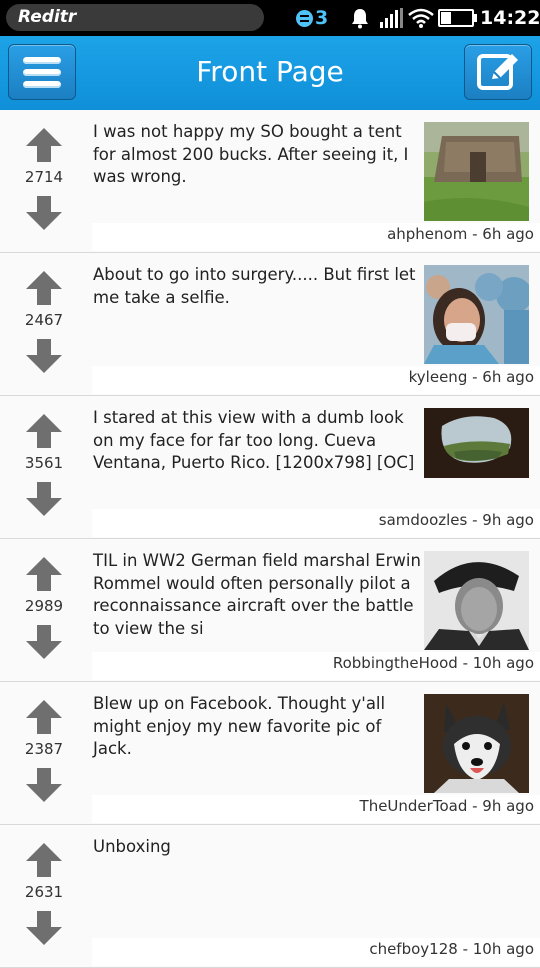 This screenshot has height=968, width=540. Describe the element at coordinates (312, 18) in the screenshot. I see `notification-icon: 3` at that location.